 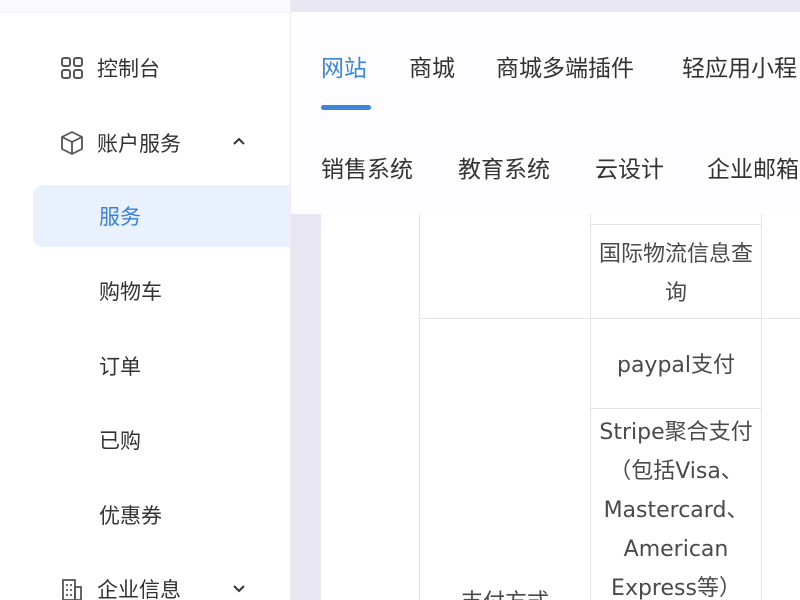 What do you see at coordinates (629, 167) in the screenshot?
I see `tab-cloud-design: 云设计` at bounding box center [629, 167].